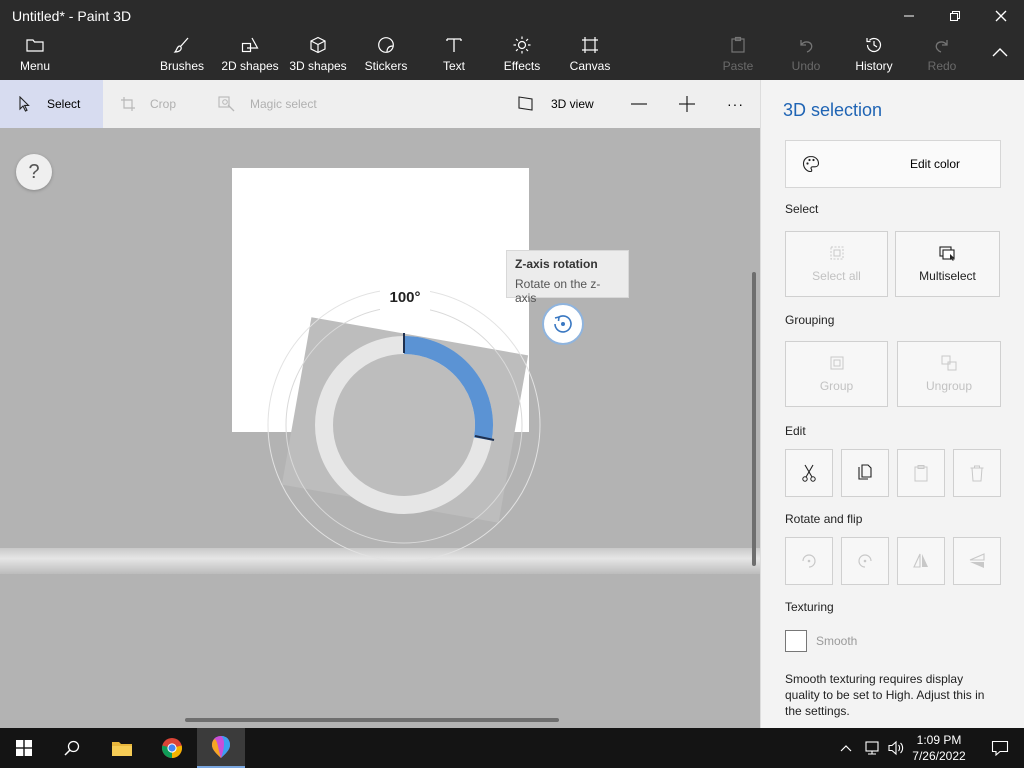 The image size is (1024, 768). I want to click on windows-icon, so click(24, 748).